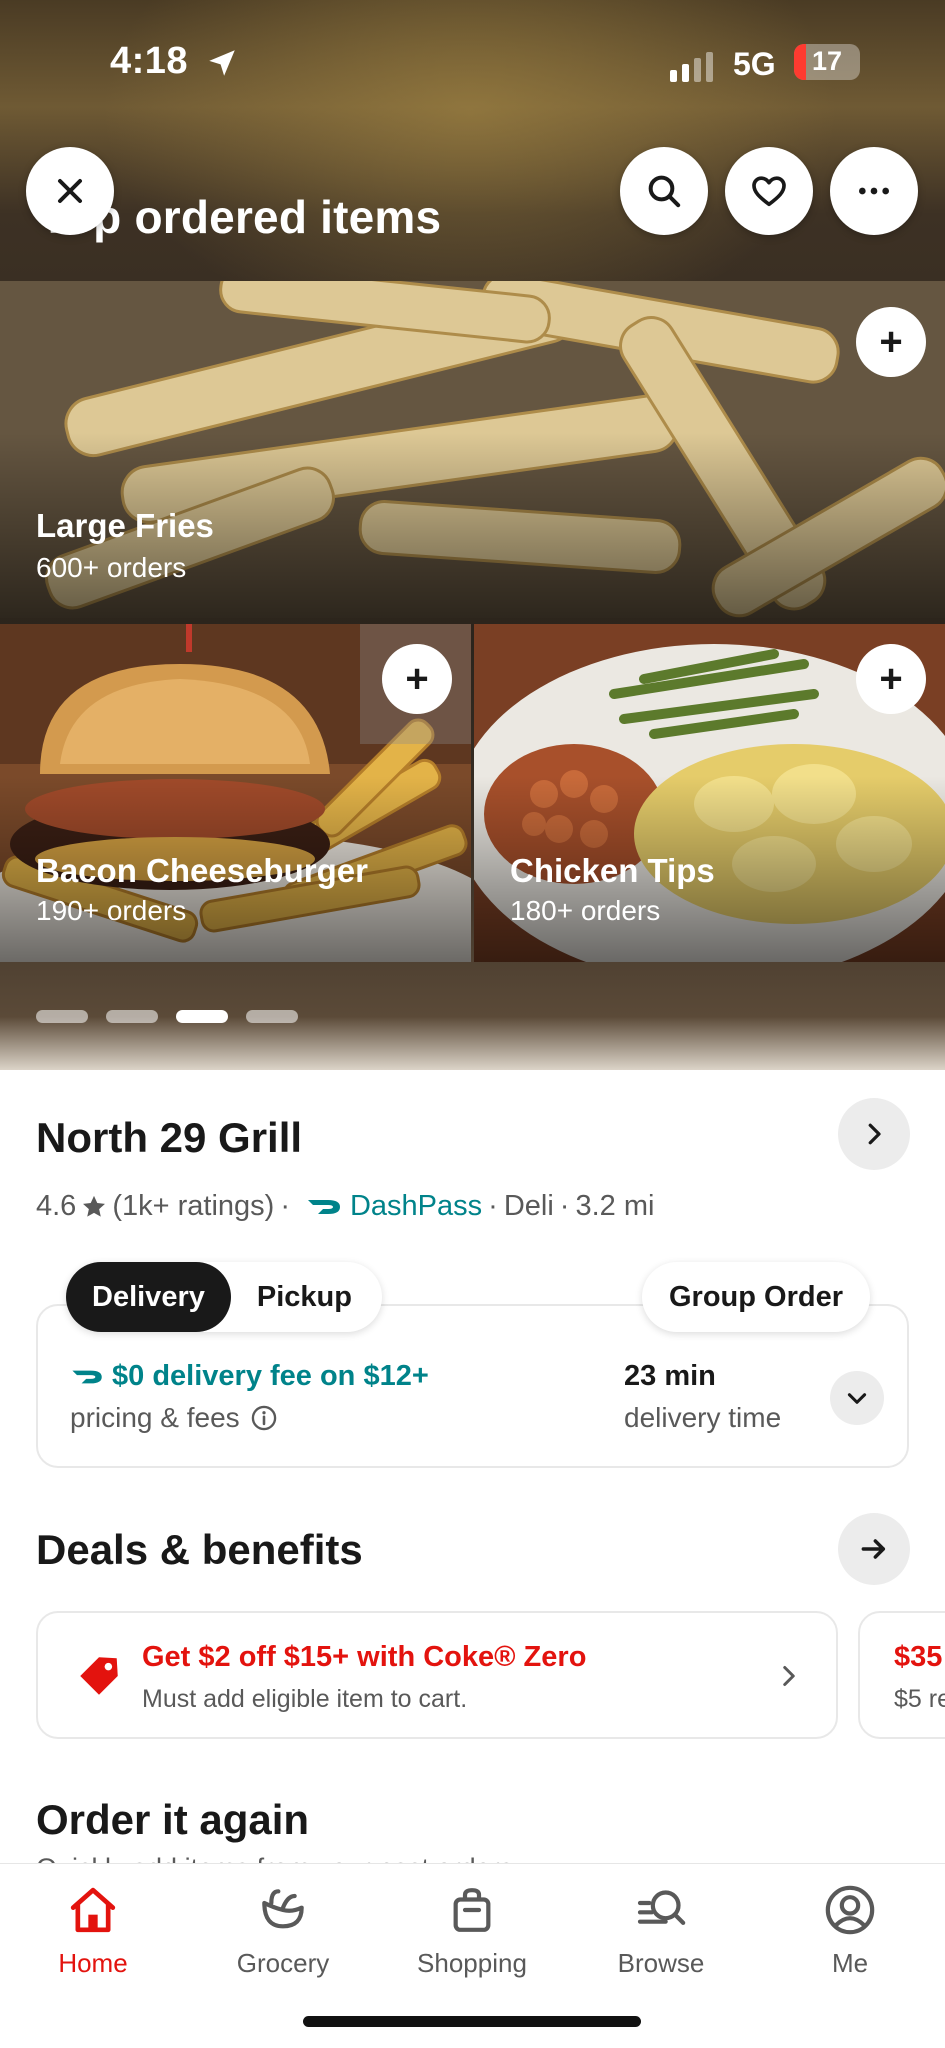  I want to click on grocery-icon, so click(283, 1909).